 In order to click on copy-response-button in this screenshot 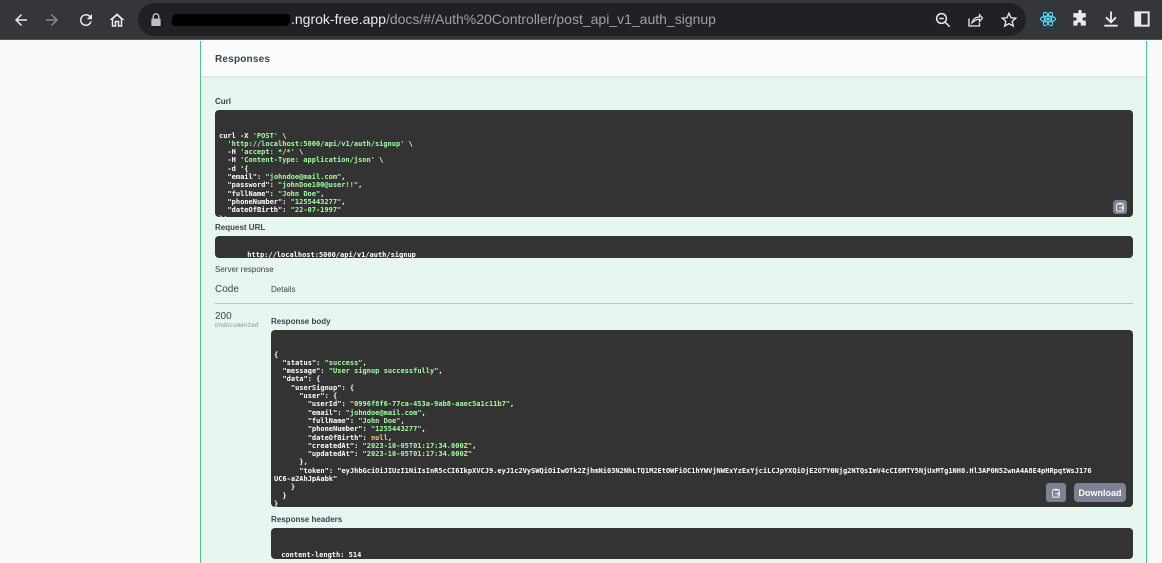, I will do `click(1056, 492)`.